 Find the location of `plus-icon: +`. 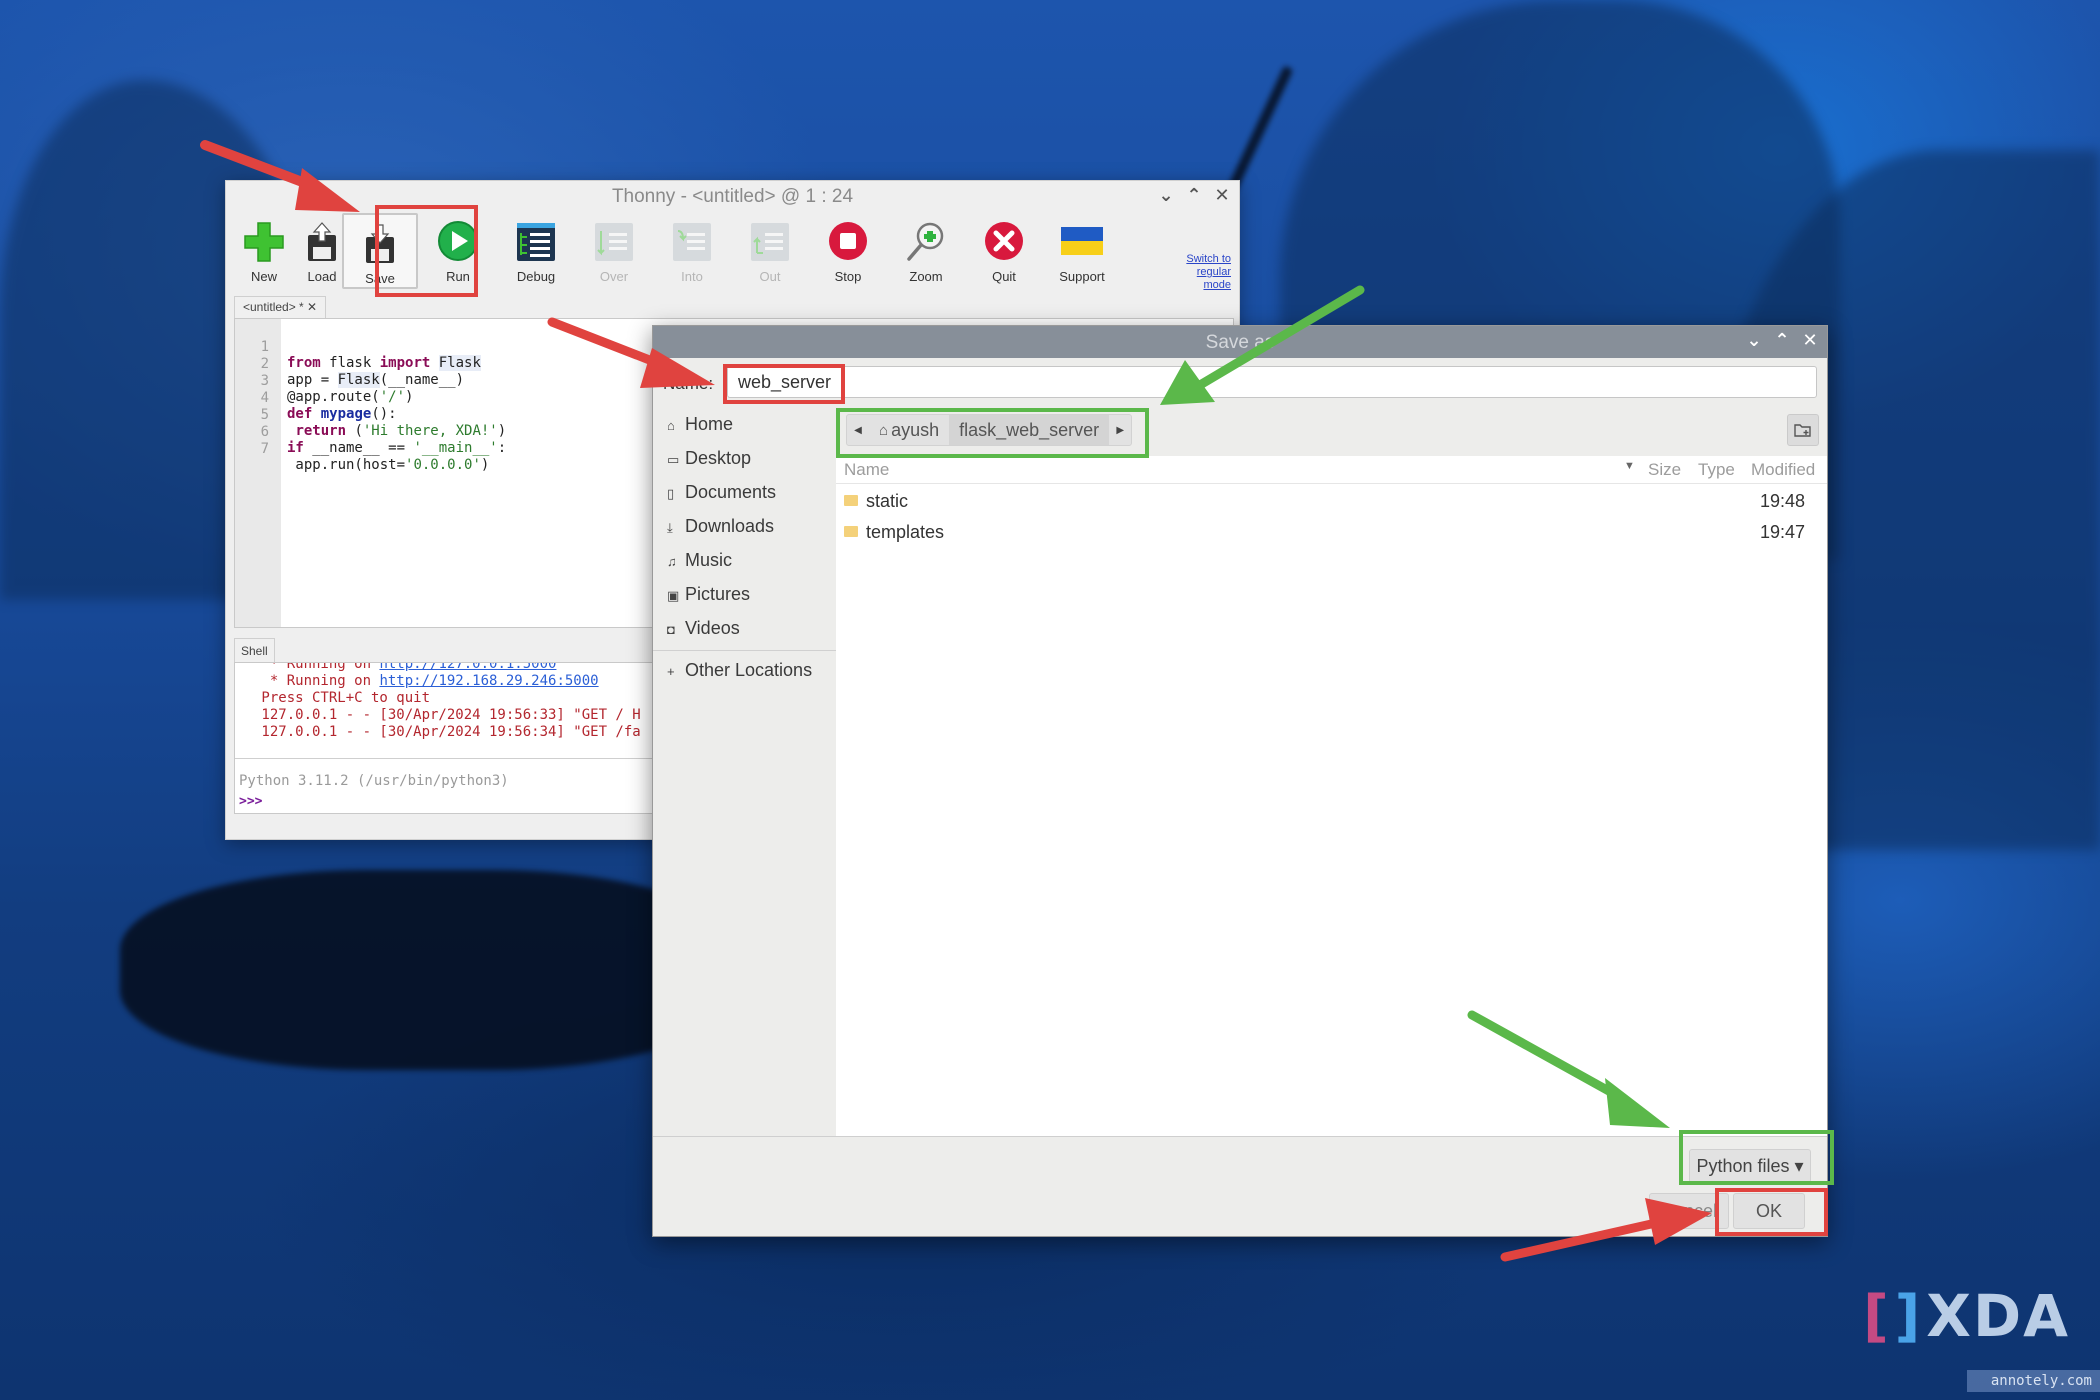

plus-icon: + is located at coordinates (671, 671).